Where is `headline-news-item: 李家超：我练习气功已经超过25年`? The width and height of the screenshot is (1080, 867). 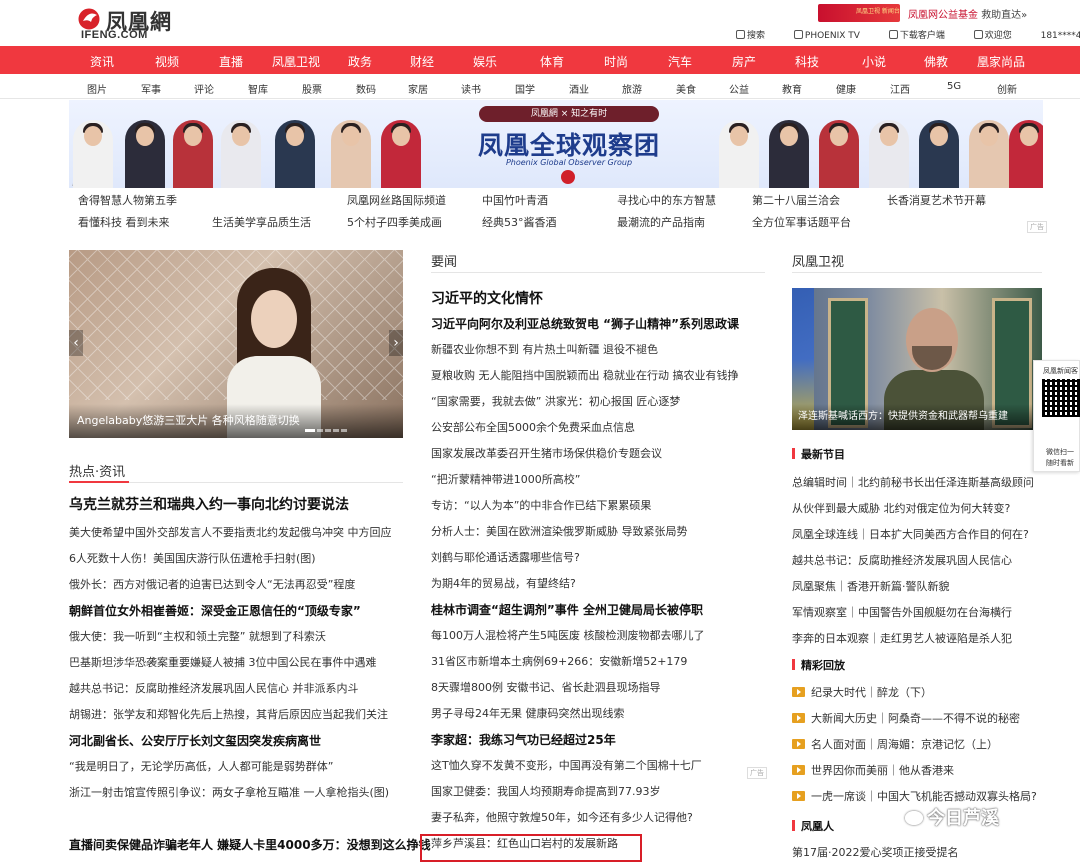
headline-news-item: 李家超：我练习气功已经超过25年 is located at coordinates (523, 739).